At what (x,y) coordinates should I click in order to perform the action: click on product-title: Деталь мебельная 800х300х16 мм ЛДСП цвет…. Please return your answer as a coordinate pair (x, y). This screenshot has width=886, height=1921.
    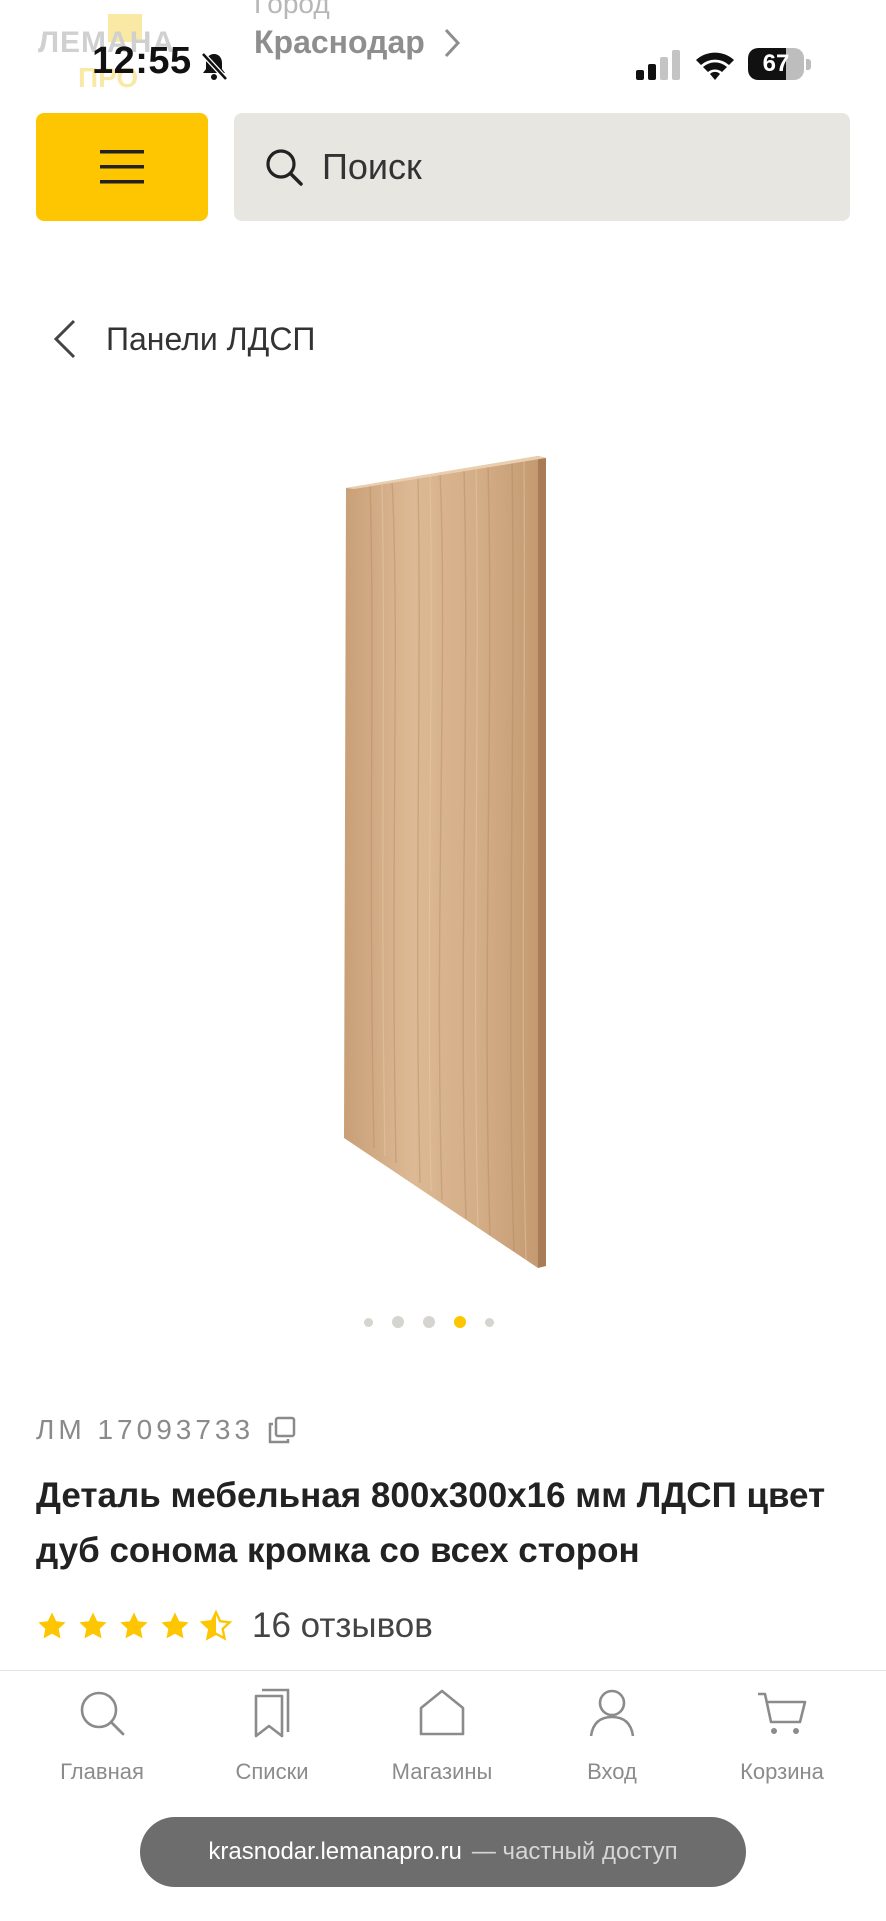
    Looking at the image, I should click on (431, 1523).